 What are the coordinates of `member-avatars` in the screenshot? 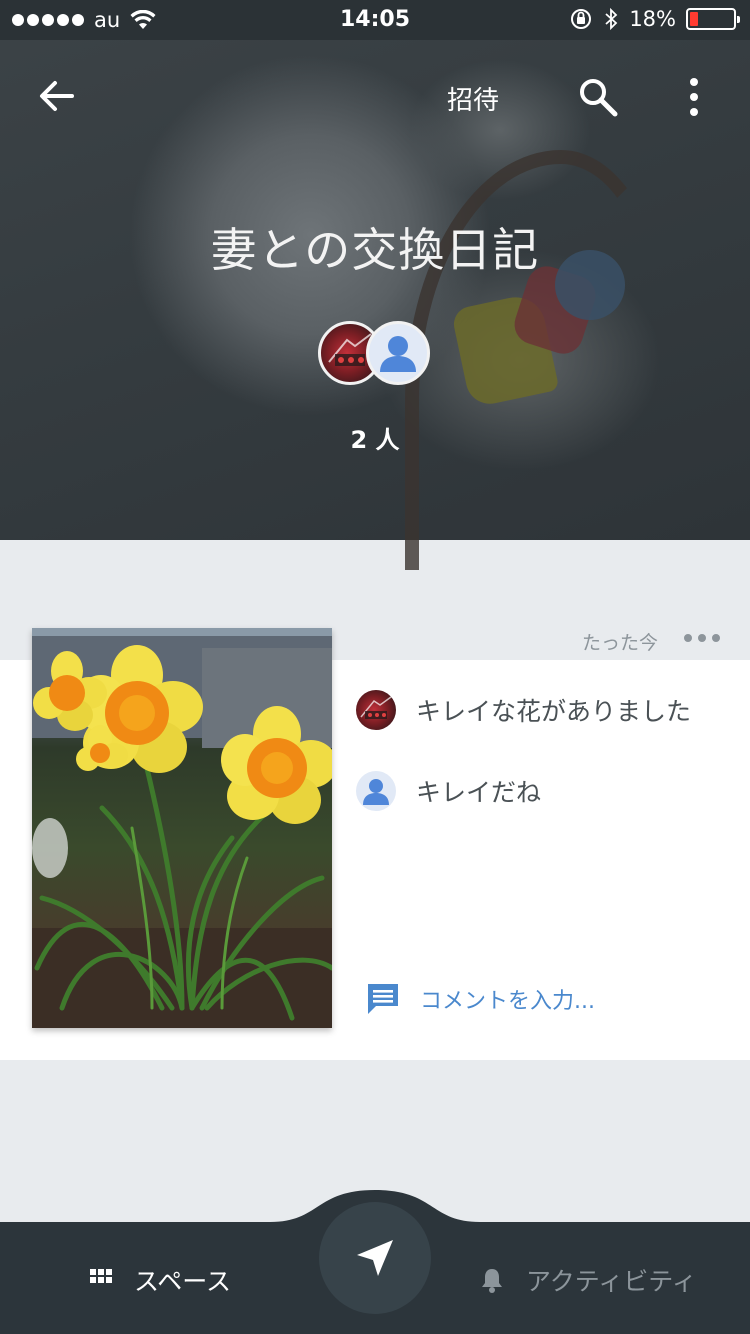 It's located at (376, 354).